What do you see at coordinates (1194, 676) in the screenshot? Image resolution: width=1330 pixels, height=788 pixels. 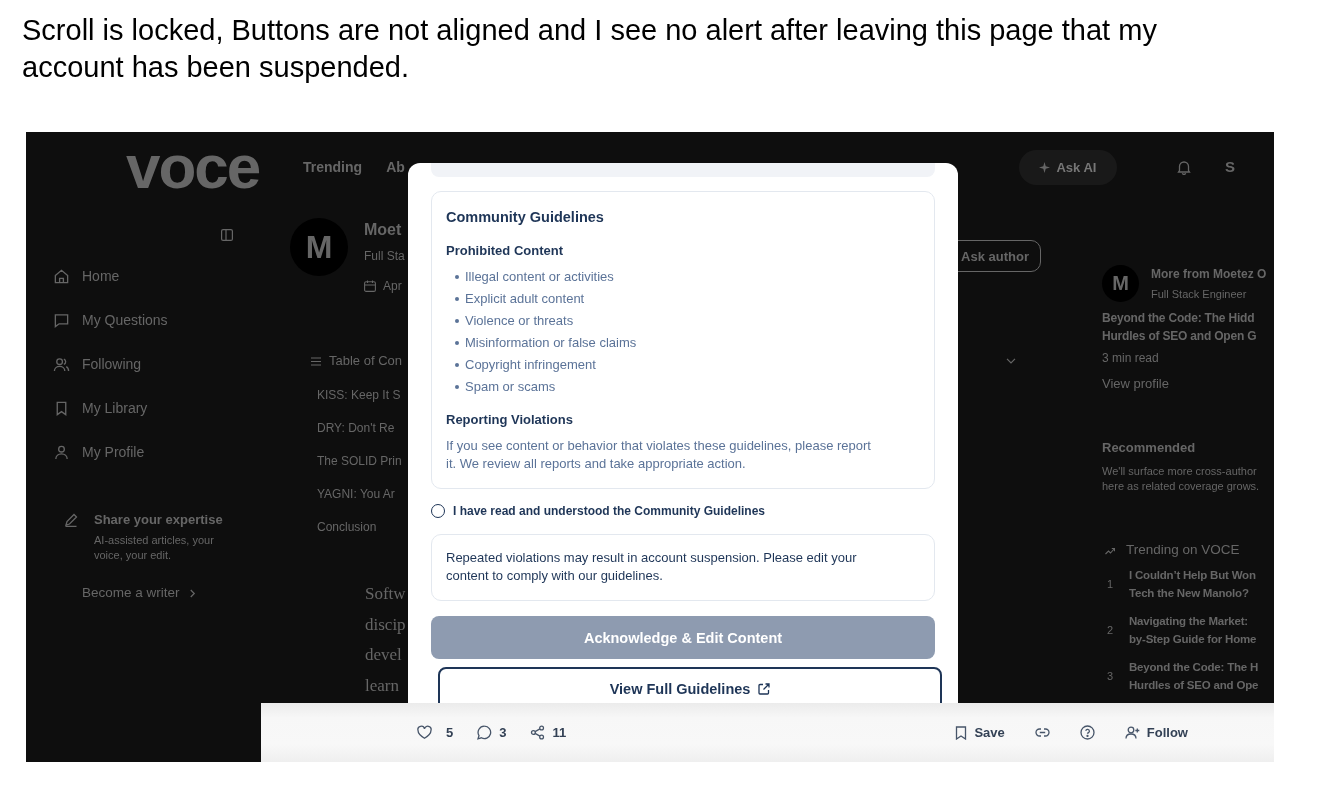 I see `article-link: Beyond the Code: The H Hurdles of SEO and Ope` at bounding box center [1194, 676].